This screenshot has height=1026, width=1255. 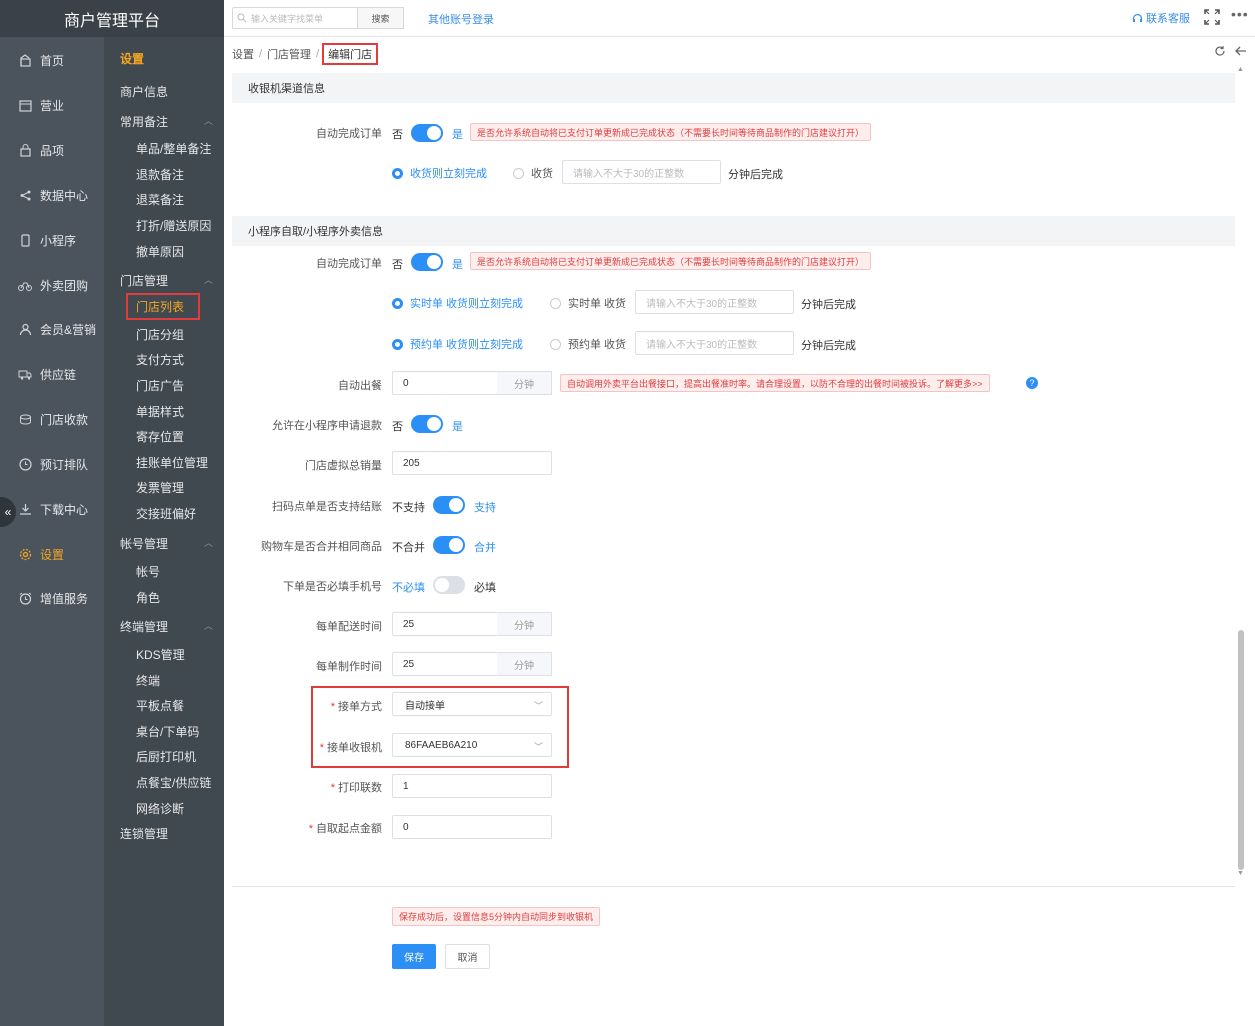 What do you see at coordinates (52, 285) in the screenshot?
I see `nav-item-takeout: 外卖团购` at bounding box center [52, 285].